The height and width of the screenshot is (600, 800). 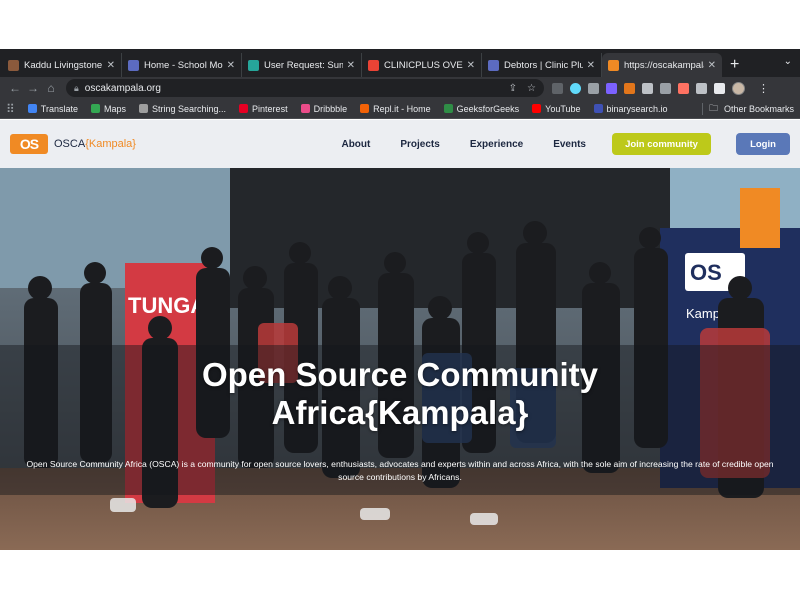 What do you see at coordinates (419, 144) in the screenshot?
I see `nav-projects: Projects` at bounding box center [419, 144].